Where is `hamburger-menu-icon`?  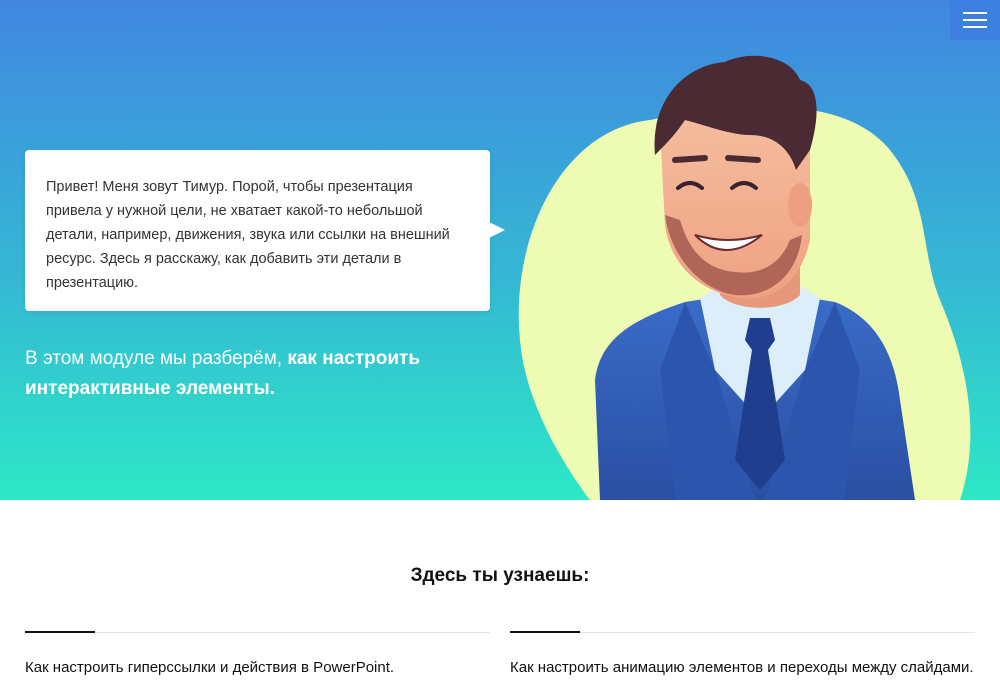
hamburger-menu-icon is located at coordinates (975, 13).